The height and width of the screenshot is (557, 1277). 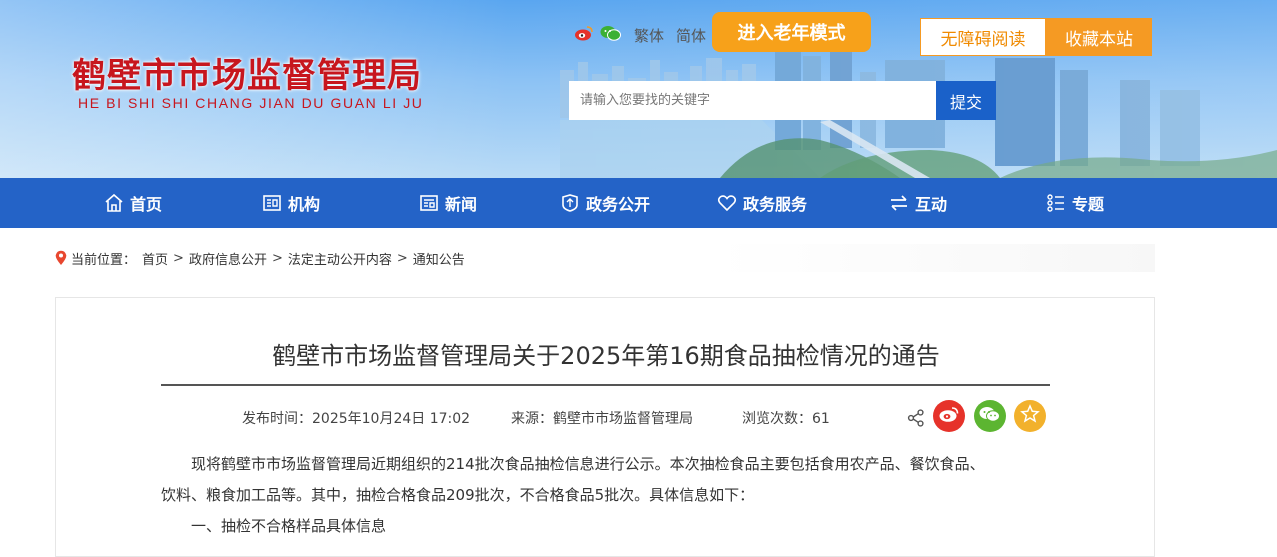 What do you see at coordinates (251, 103) in the screenshot?
I see `site-logo-pinyin: HE BI SHI SHI CHANG JIAN DU GUAN LI JU` at bounding box center [251, 103].